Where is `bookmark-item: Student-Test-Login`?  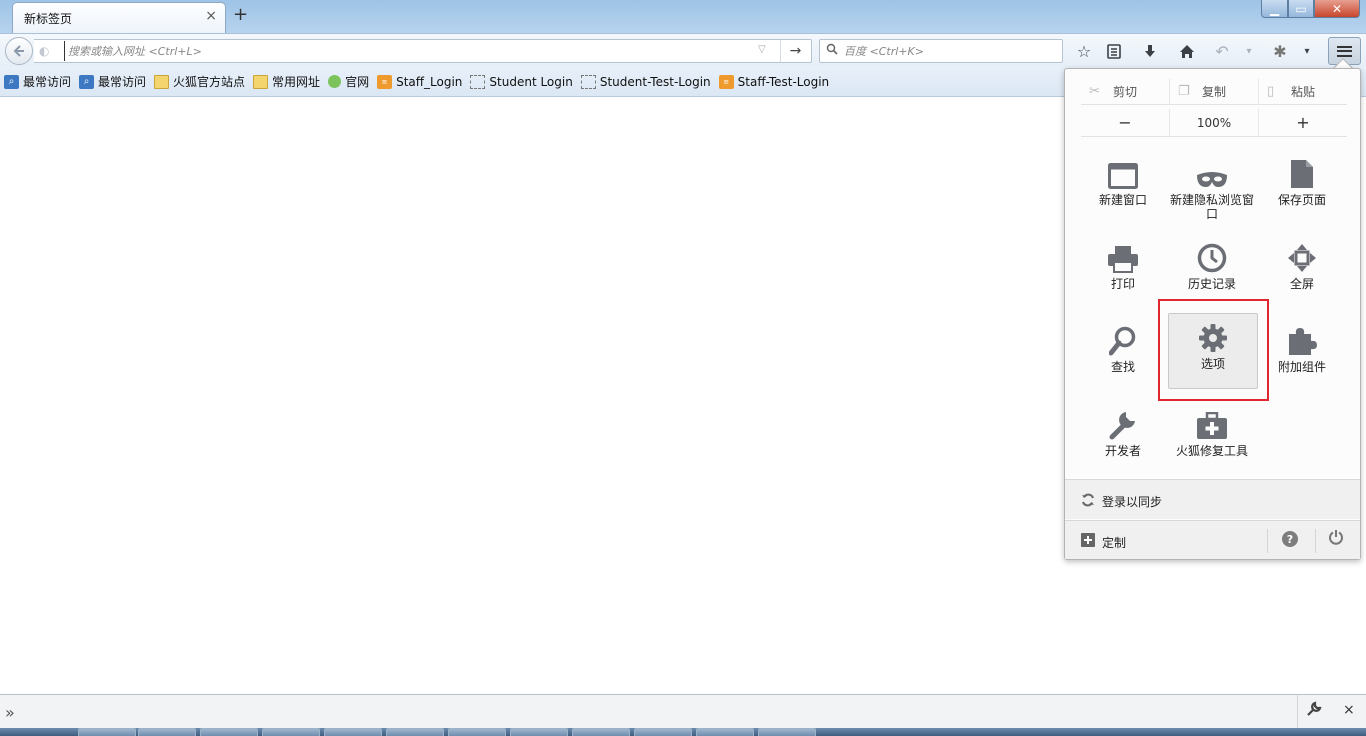
bookmark-item: Student-Test-Login is located at coordinates (645, 82).